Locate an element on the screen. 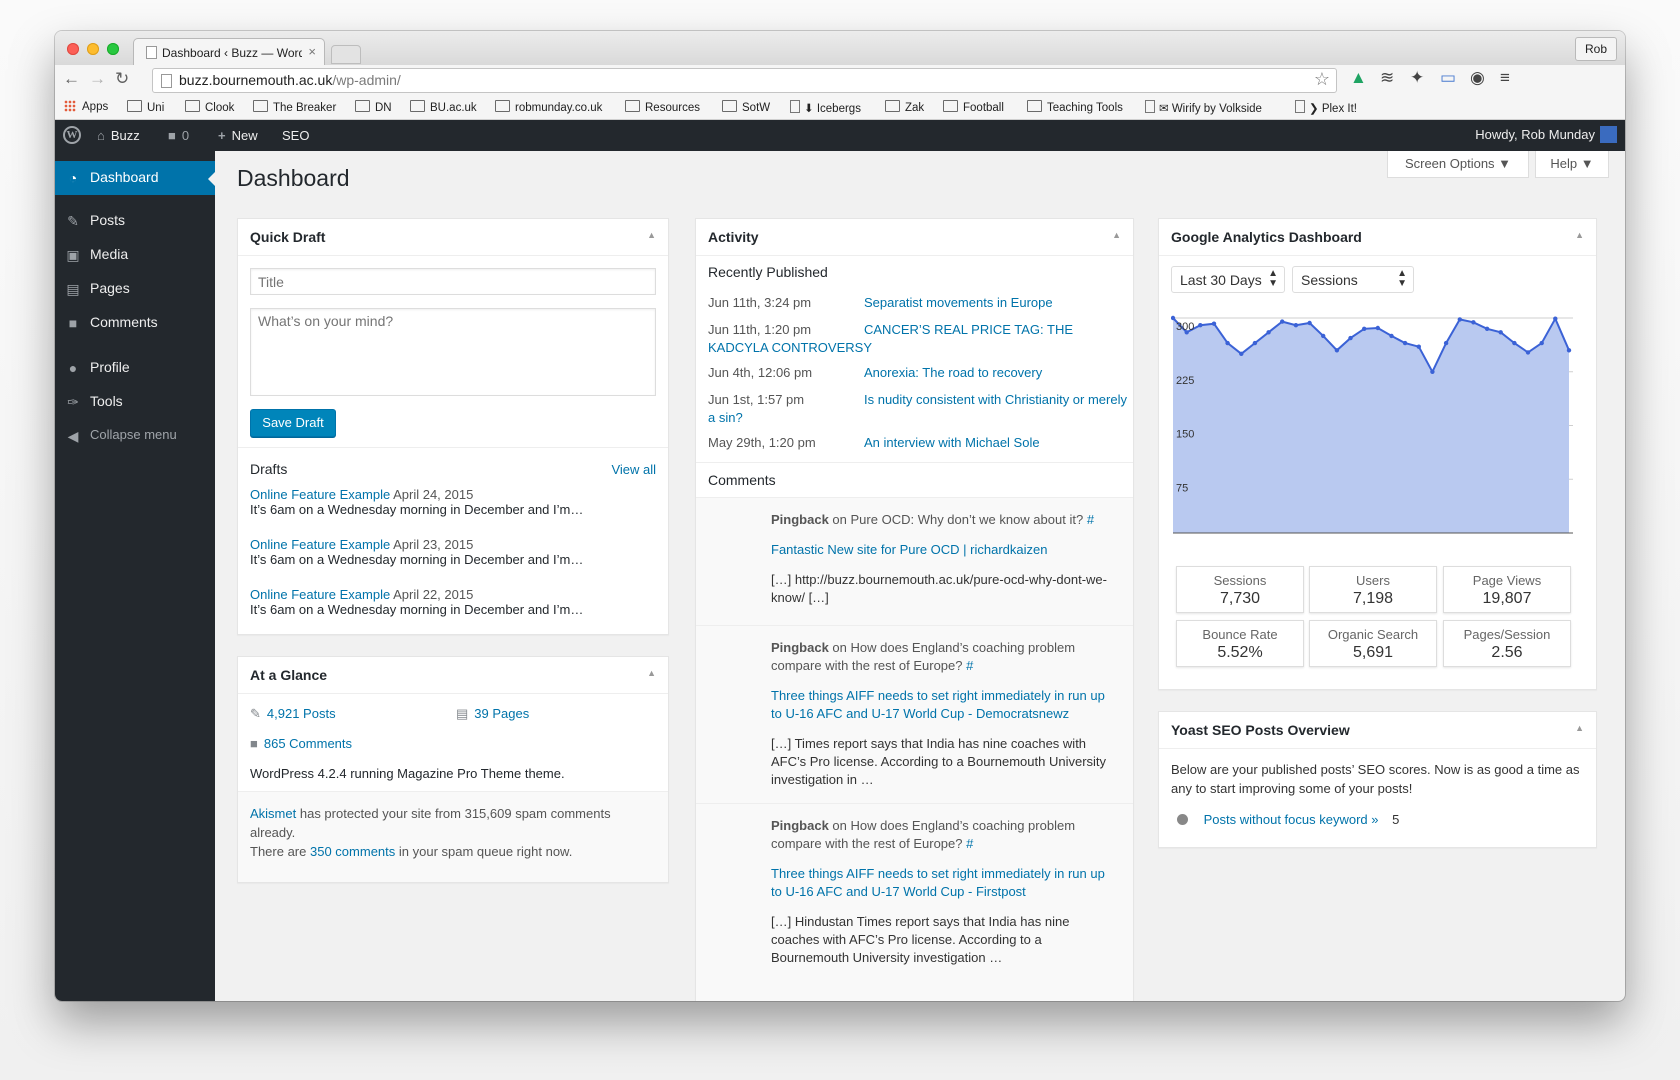 This screenshot has width=1680, height=1080. pushpin-extension-icon: ✦ is located at coordinates (1417, 78).